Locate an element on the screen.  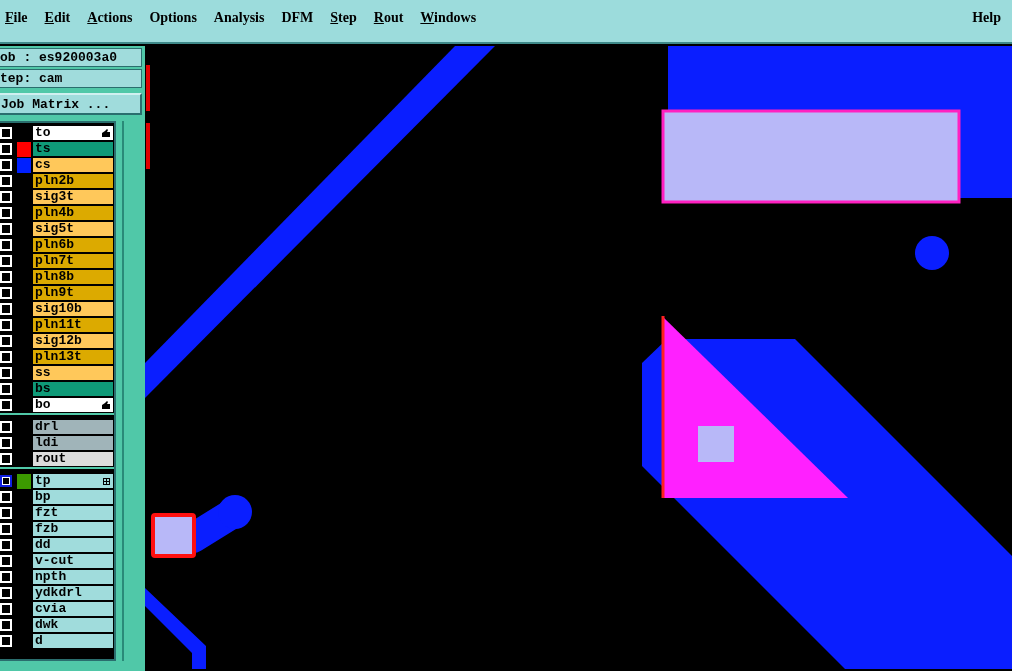
layer-name: pln4b is located at coordinates (73, 213).